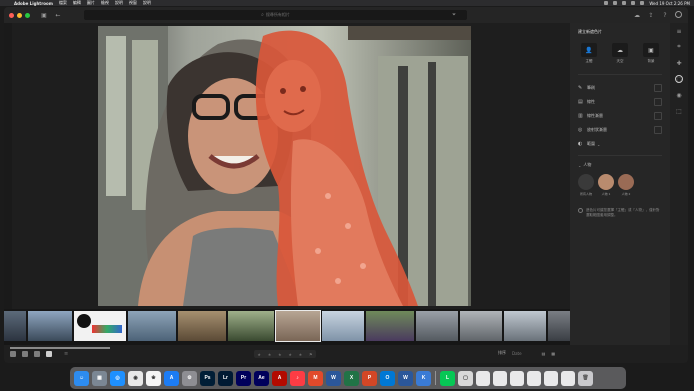  I want to click on dock-app-photos: ❀, so click(153, 378).